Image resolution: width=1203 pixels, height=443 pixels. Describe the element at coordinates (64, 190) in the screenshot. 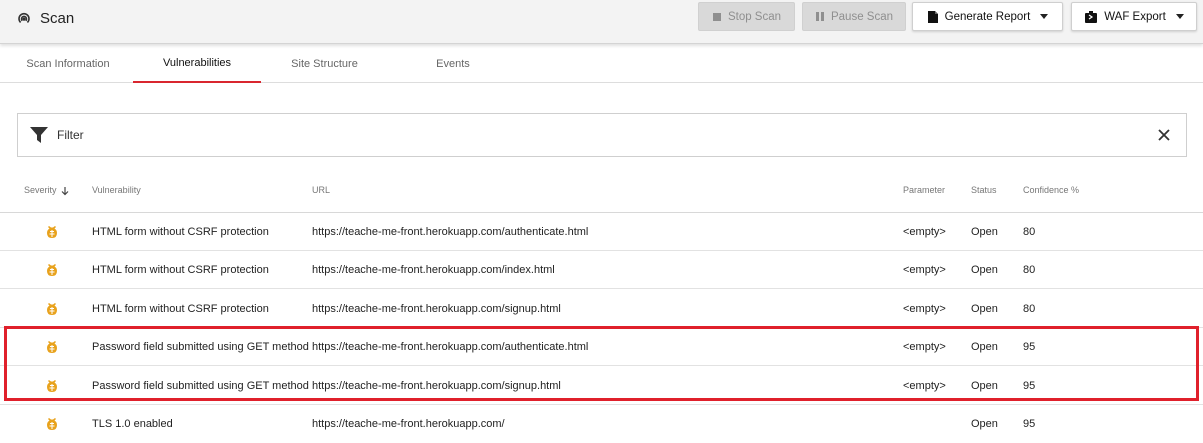

I see `arrow-down-icon` at that location.